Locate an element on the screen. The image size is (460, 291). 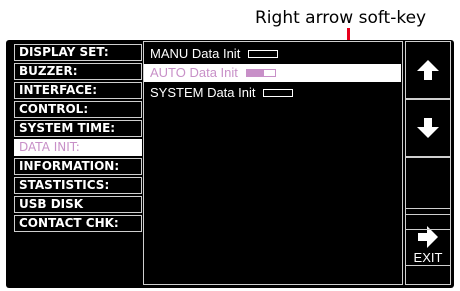
down-arrow-icon is located at coordinates (428, 128).